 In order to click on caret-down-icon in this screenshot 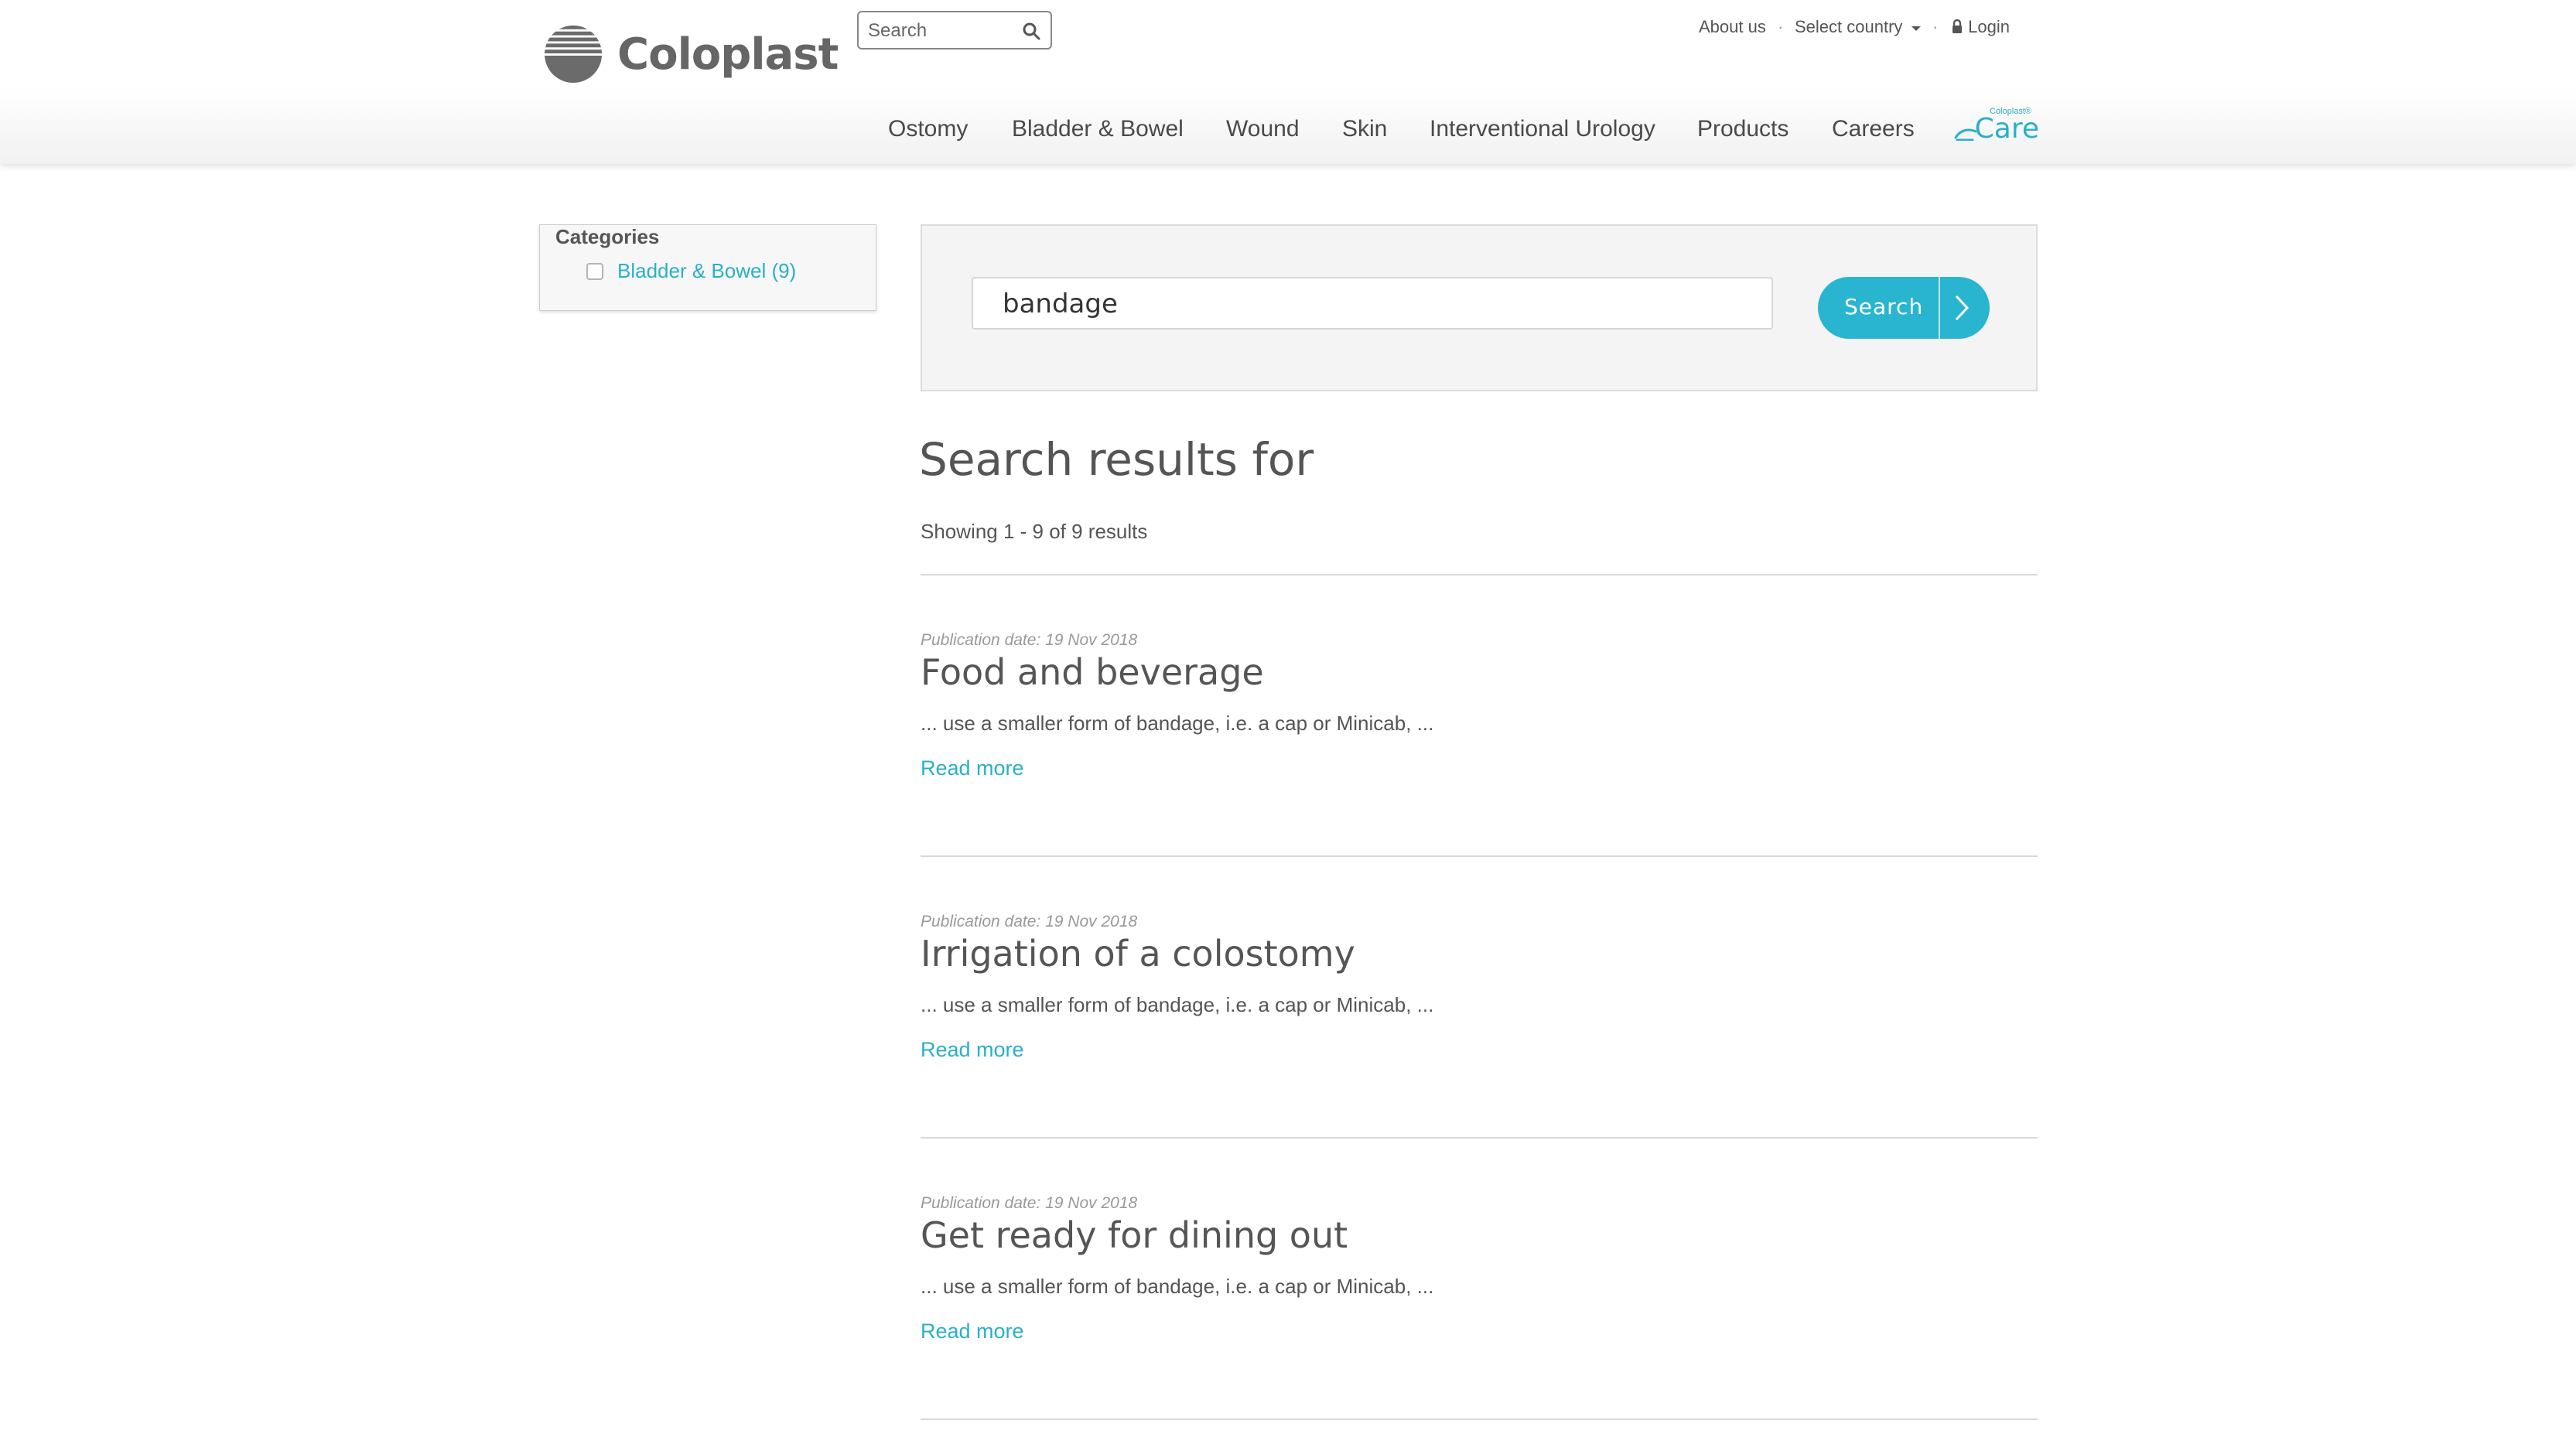, I will do `click(1916, 28)`.